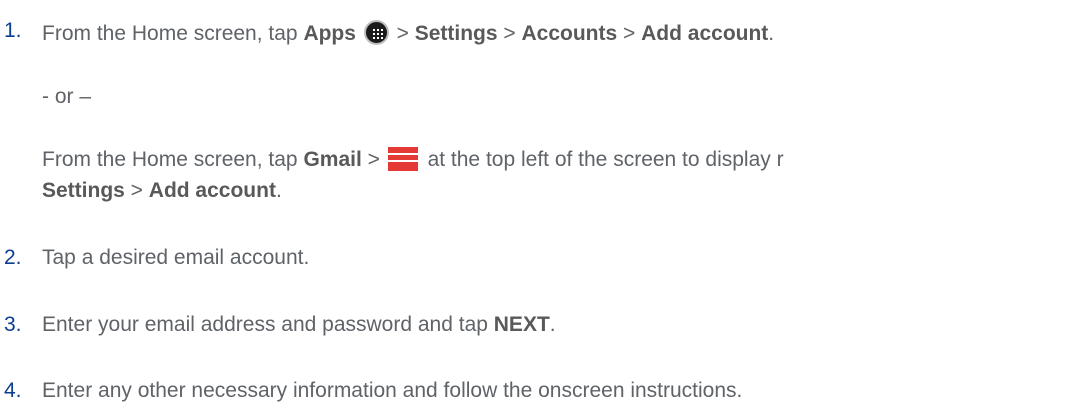 This screenshot has width=1083, height=417. Describe the element at coordinates (173, 159) in the screenshot. I see `alt-prefix: From the Home screen, tap` at that location.